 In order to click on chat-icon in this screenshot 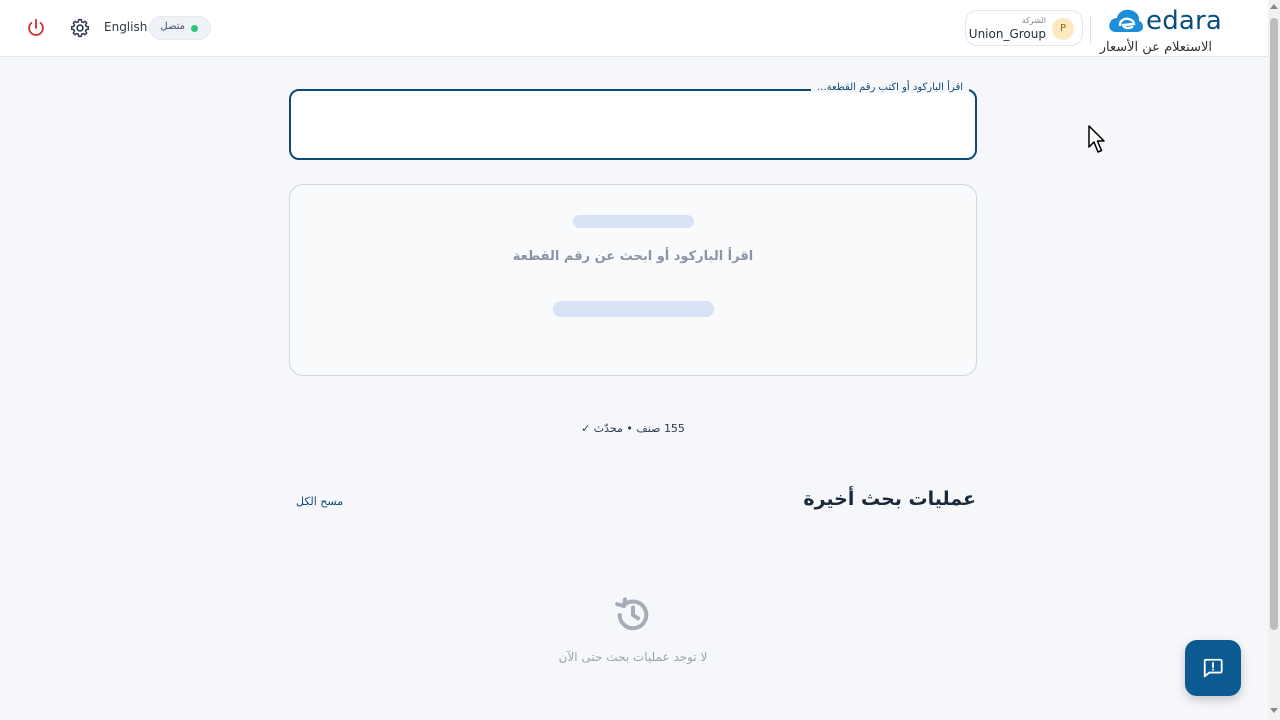, I will do `click(1213, 668)`.